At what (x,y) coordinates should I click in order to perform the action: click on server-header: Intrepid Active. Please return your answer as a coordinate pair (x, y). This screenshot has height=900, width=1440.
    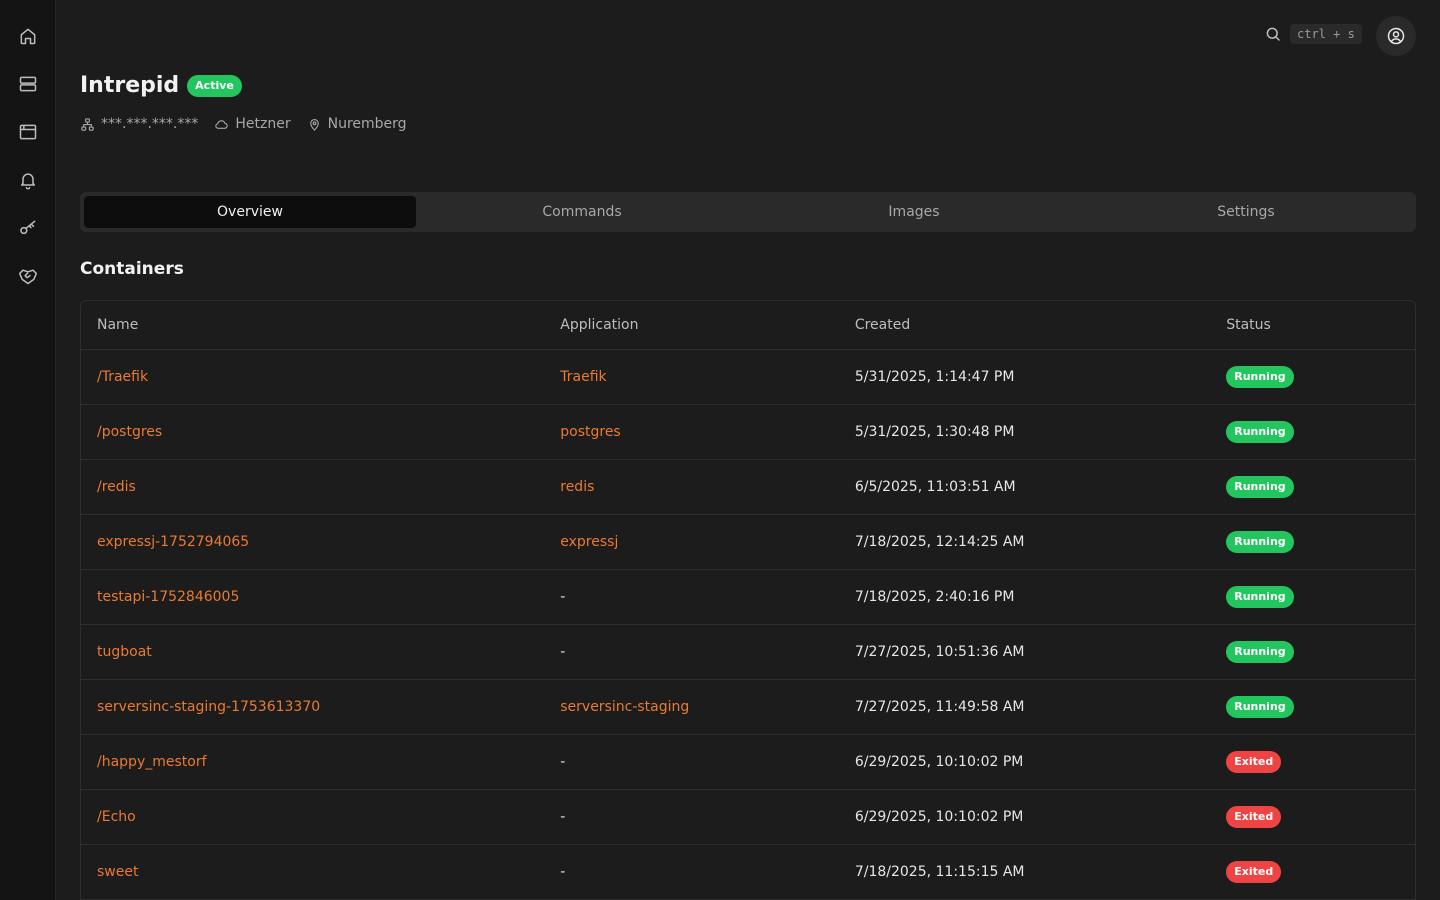
    Looking at the image, I should click on (161, 85).